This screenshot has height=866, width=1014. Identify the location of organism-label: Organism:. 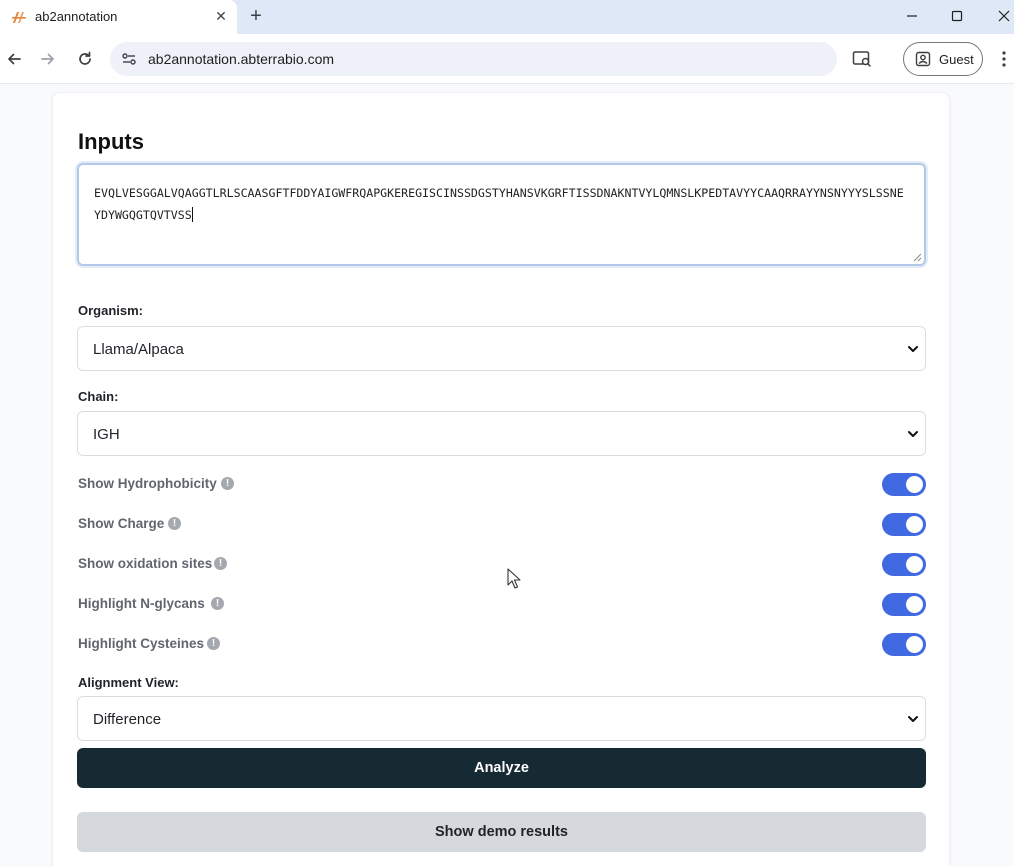
(111, 310).